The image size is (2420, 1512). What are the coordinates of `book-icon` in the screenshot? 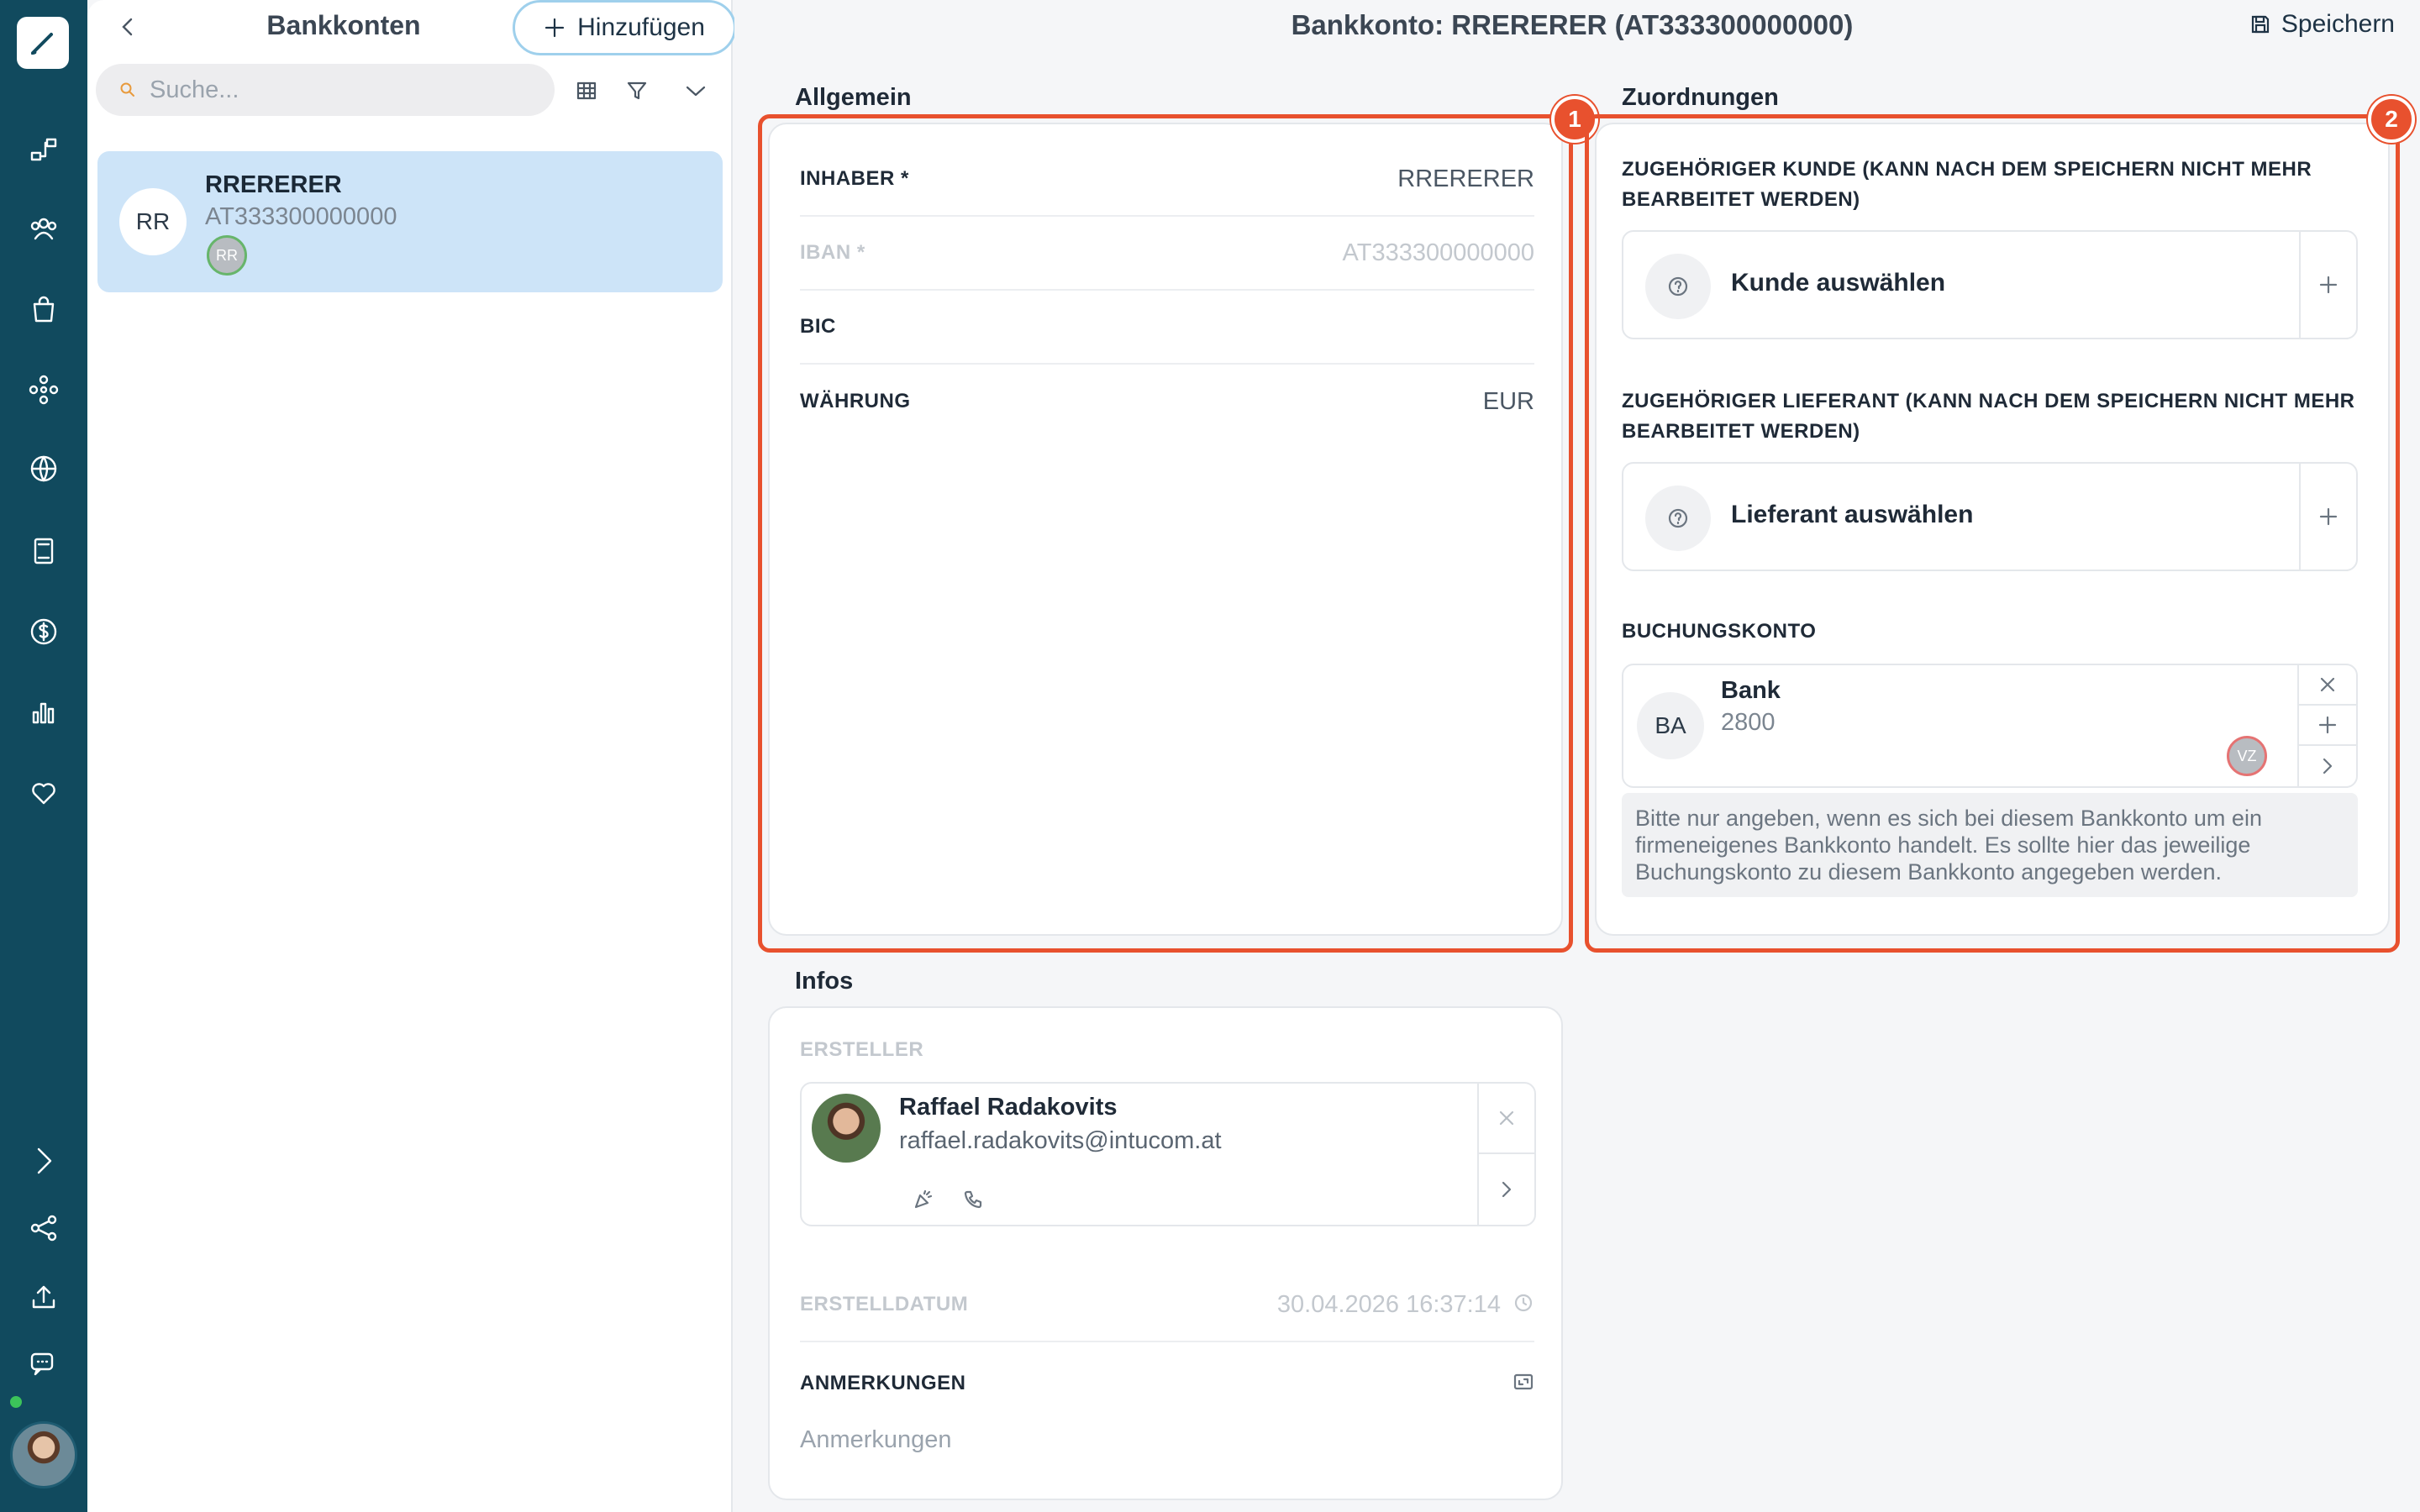 It's located at (44, 551).